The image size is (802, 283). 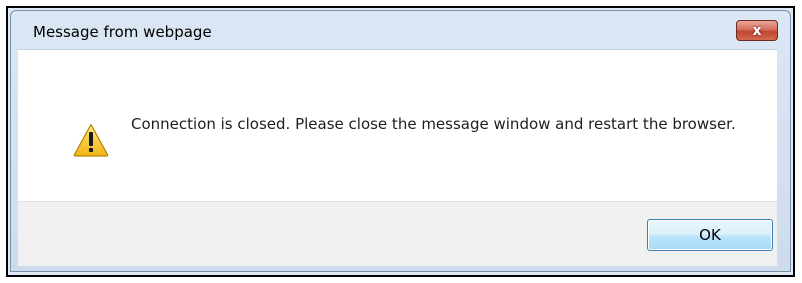 What do you see at coordinates (400, 30) in the screenshot?
I see `title-bar: Message from webpage x` at bounding box center [400, 30].